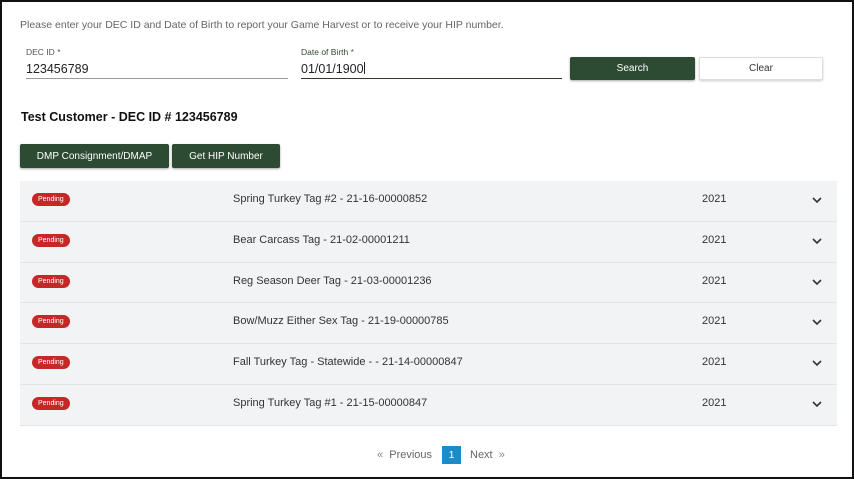 This screenshot has height=479, width=854. I want to click on dec-id-field: DEC ID * 123456789, so click(157, 63).